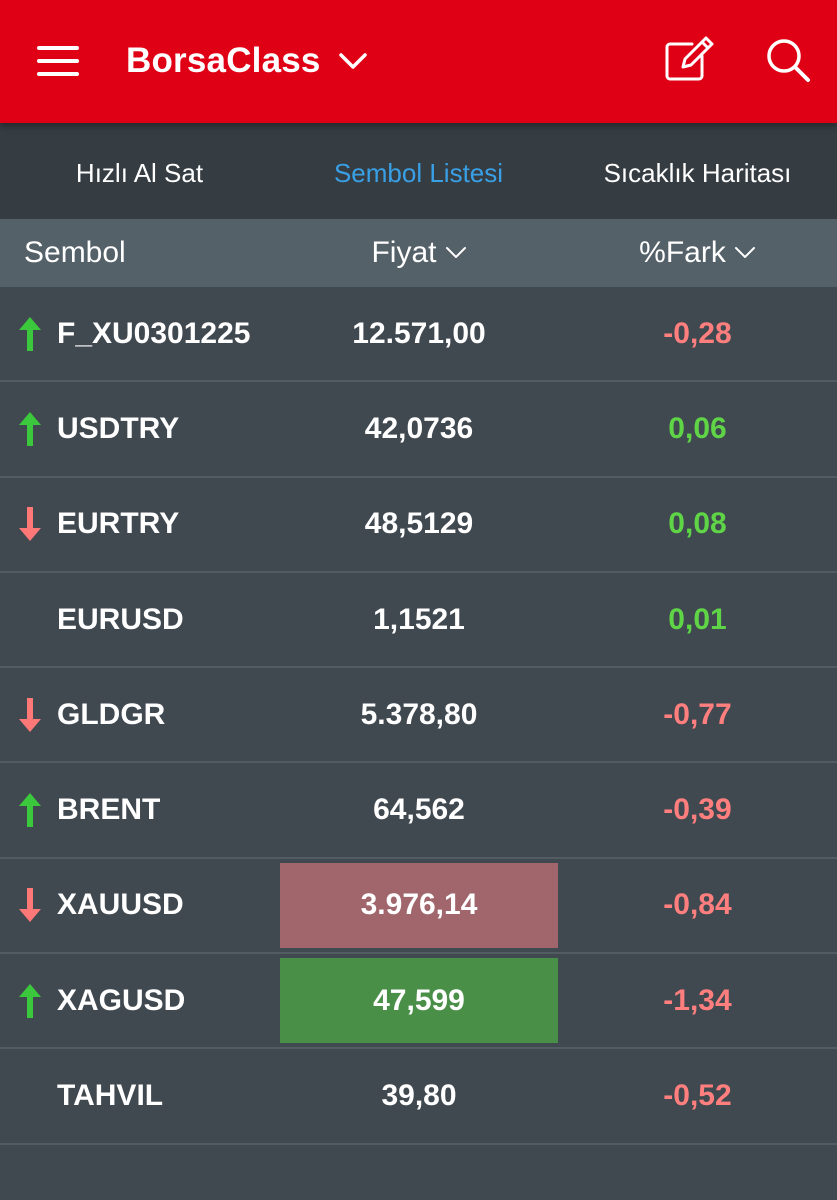  I want to click on symbol-name: EURTRY, so click(118, 524).